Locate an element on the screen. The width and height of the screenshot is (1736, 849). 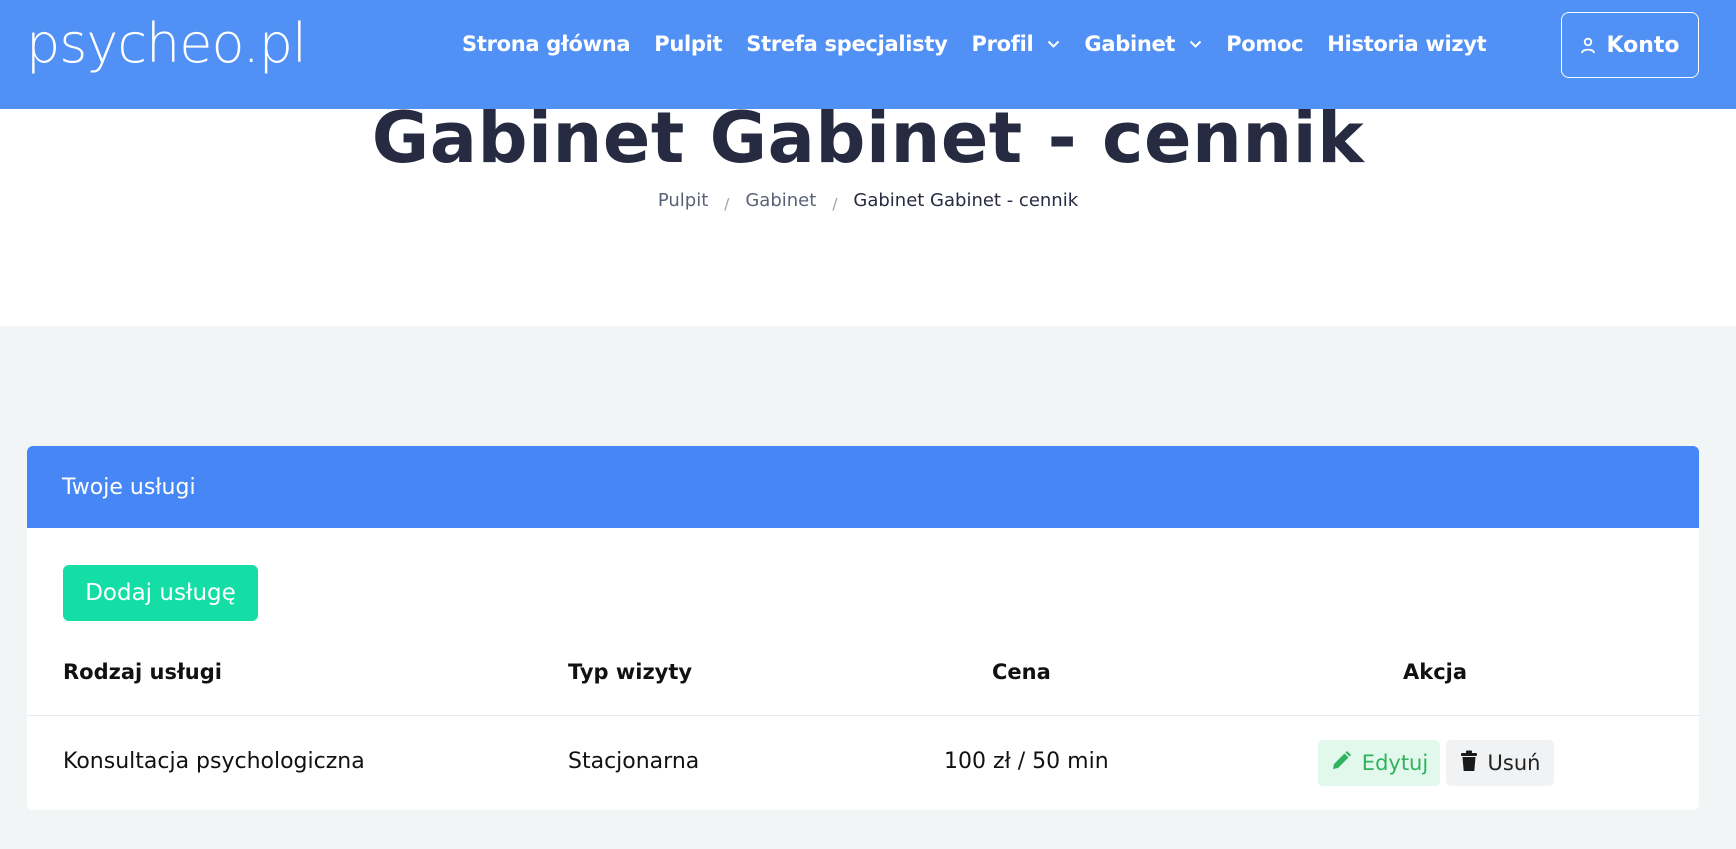
account-button: Konto is located at coordinates (1630, 45).